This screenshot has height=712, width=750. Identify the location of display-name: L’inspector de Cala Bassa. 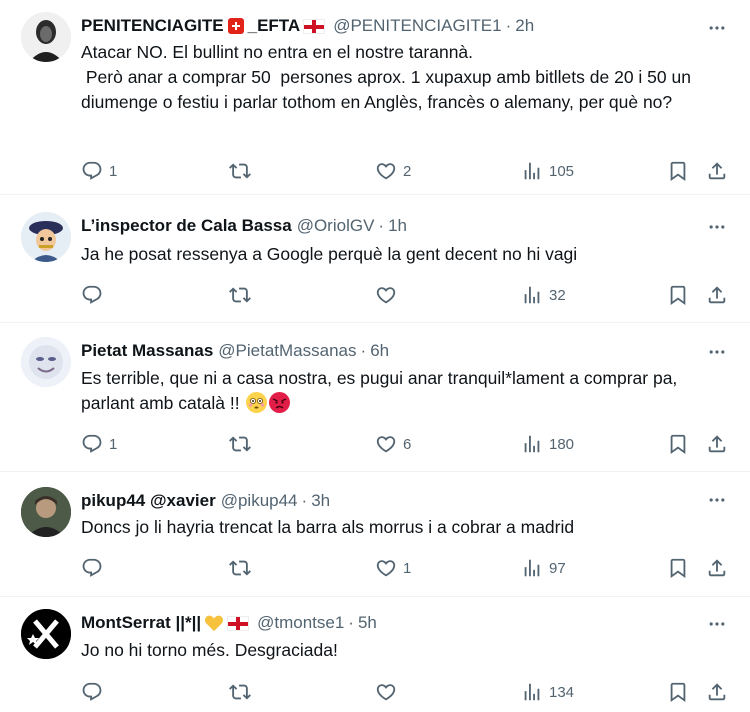
(186, 226).